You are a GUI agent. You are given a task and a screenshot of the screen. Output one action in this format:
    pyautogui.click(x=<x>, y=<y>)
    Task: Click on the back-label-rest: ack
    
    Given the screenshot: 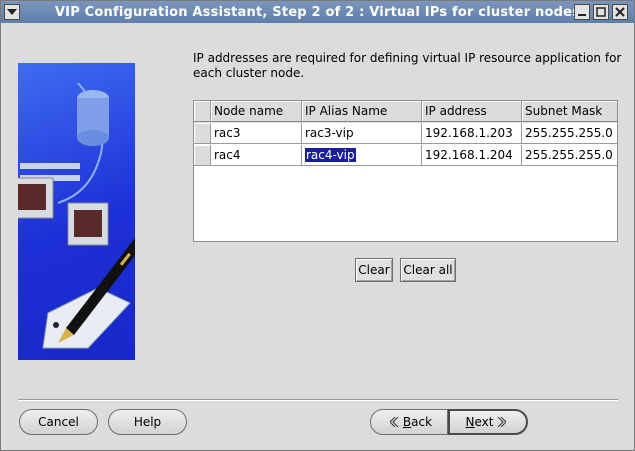 What is the action you would take?
    pyautogui.click(x=422, y=422)
    